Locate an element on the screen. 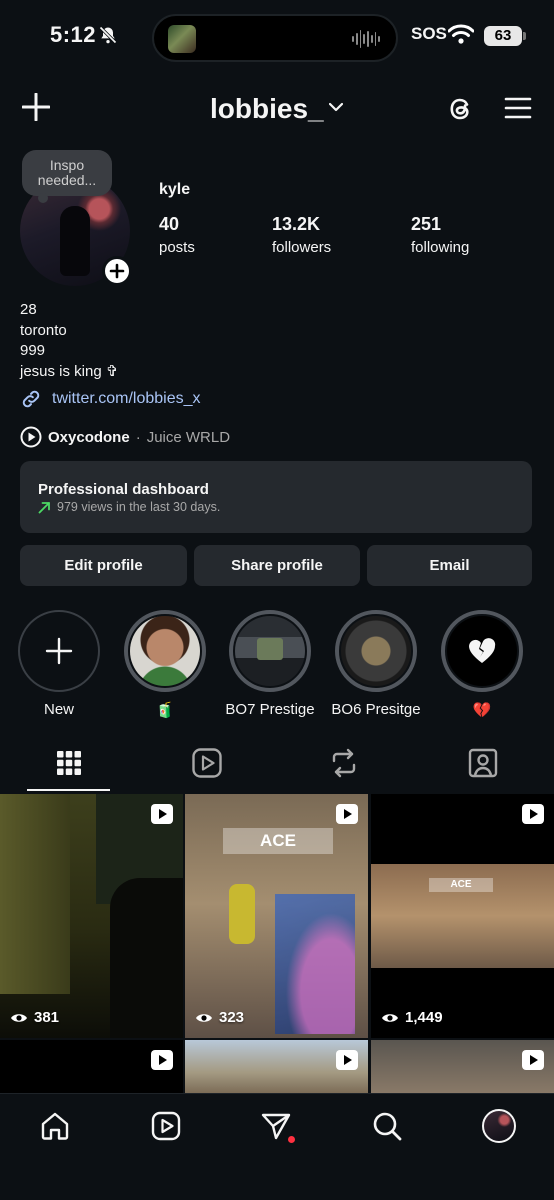  grid-icon is located at coordinates (69, 763).